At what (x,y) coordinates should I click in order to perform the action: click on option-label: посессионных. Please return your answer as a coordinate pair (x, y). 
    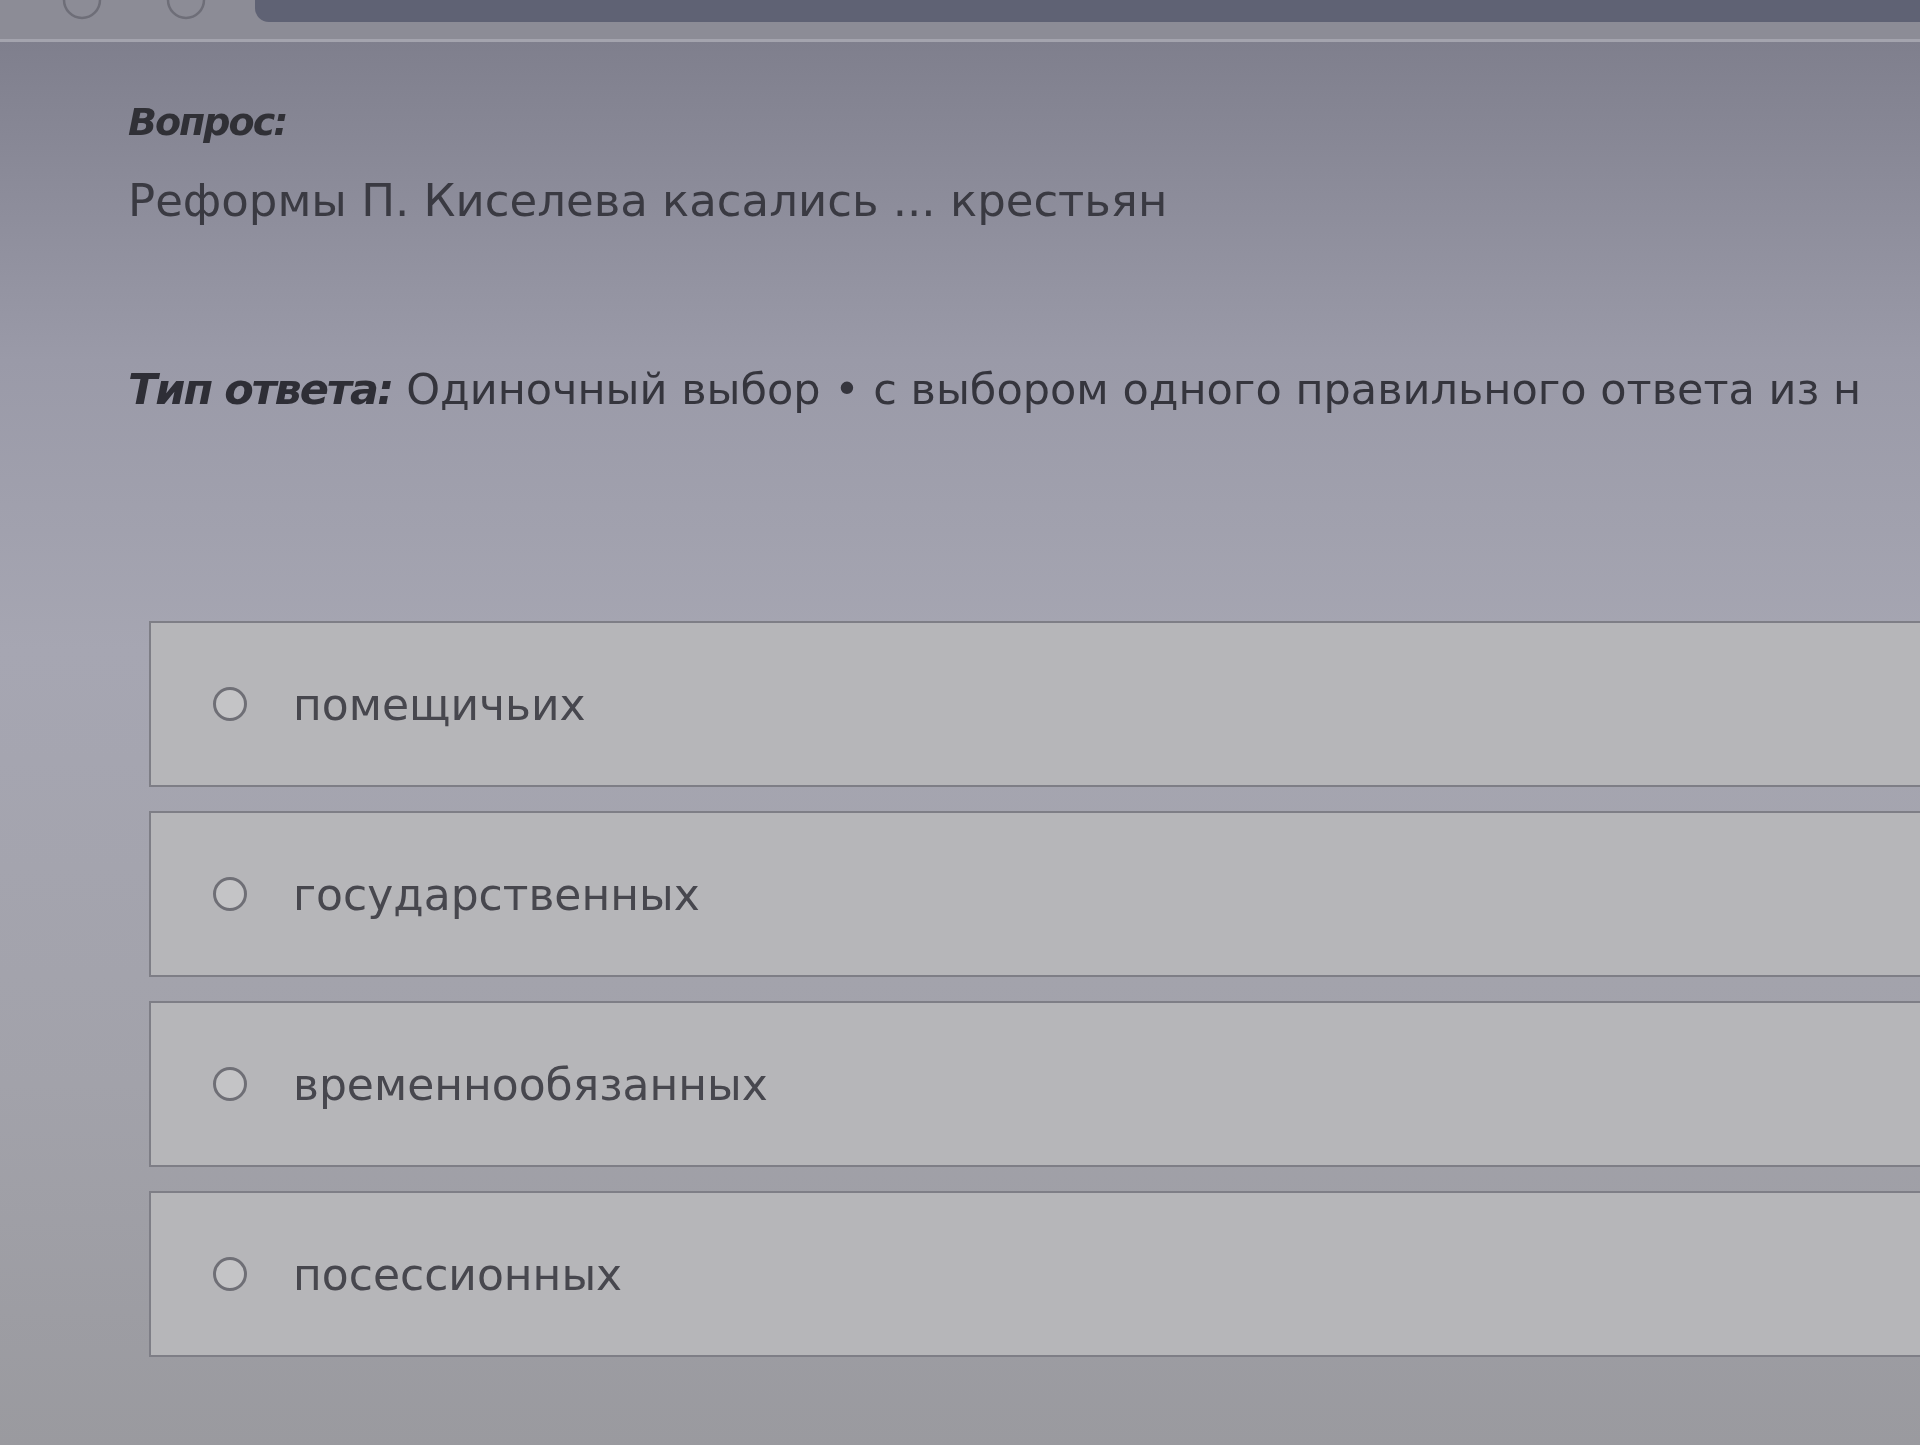
    Looking at the image, I should click on (458, 1274).